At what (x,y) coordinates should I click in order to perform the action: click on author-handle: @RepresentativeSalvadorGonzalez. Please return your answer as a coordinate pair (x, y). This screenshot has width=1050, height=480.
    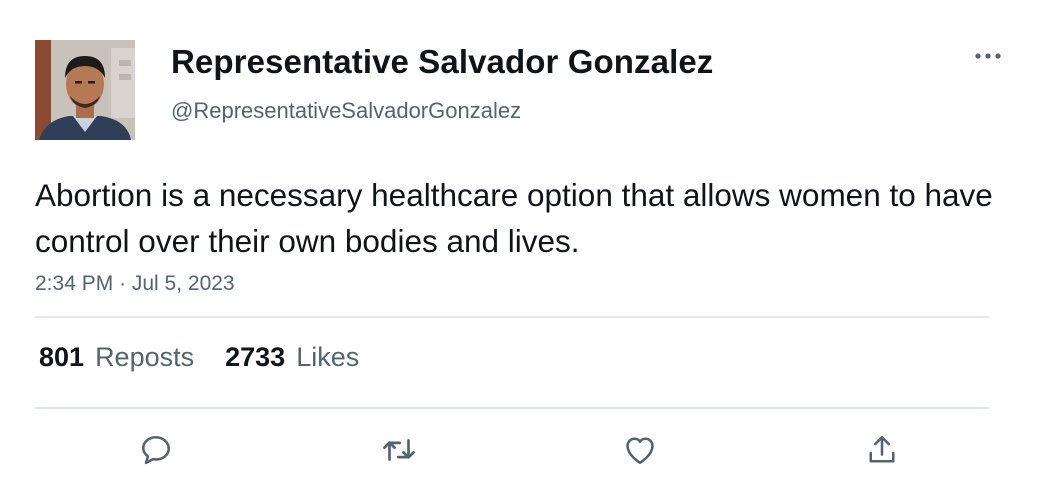
    Looking at the image, I should click on (346, 111).